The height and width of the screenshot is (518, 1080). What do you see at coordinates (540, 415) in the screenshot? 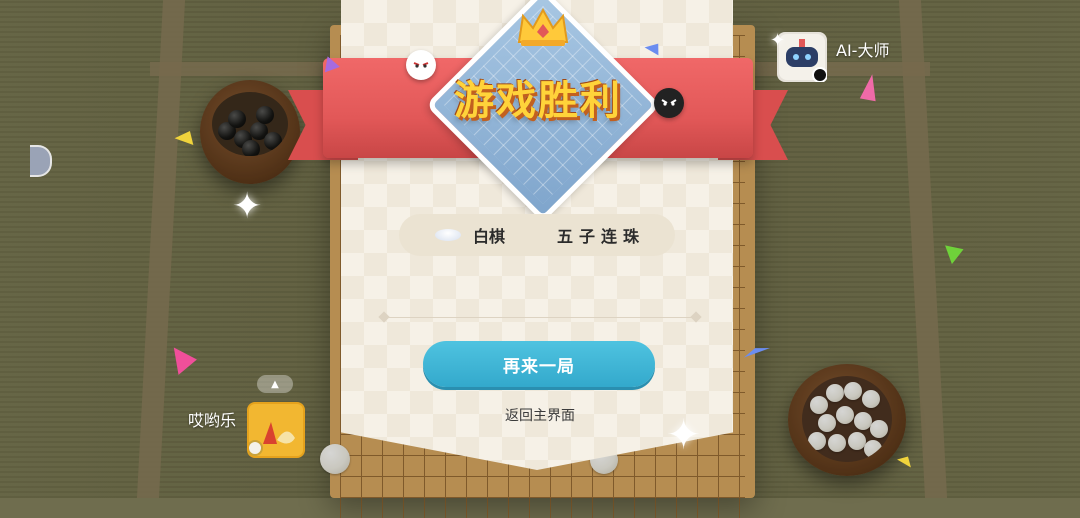
I see `return-home-link: 返回主界面` at bounding box center [540, 415].